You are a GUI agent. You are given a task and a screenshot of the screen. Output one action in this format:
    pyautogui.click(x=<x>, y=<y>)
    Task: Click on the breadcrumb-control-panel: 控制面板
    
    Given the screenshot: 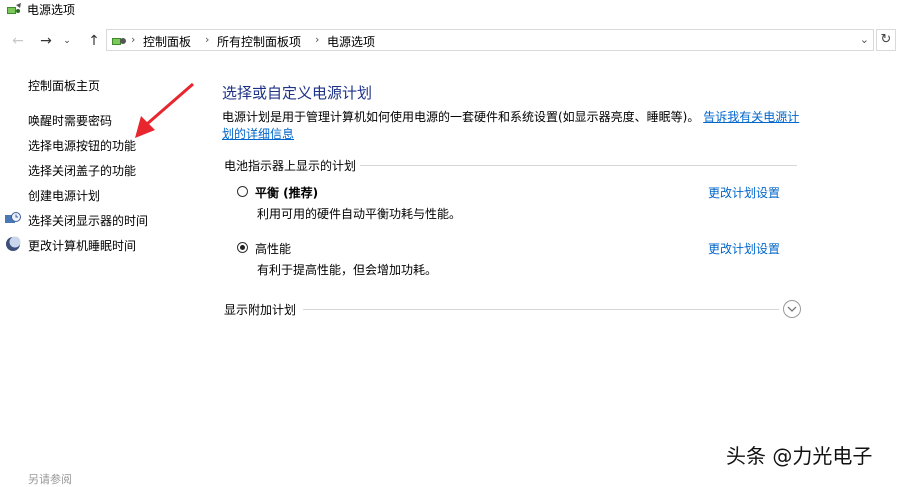 What is the action you would take?
    pyautogui.click(x=167, y=41)
    